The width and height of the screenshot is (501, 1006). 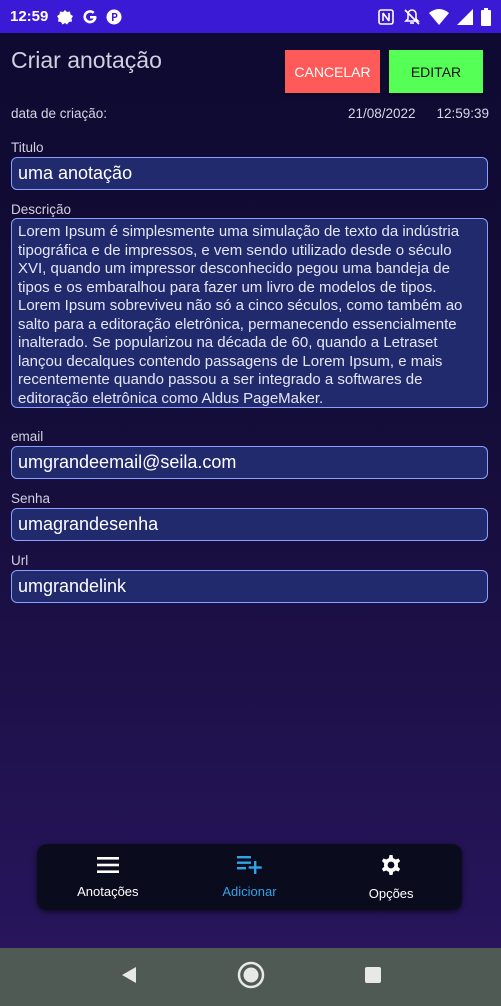 I want to click on system-navigation-bar, so click(x=250, y=977).